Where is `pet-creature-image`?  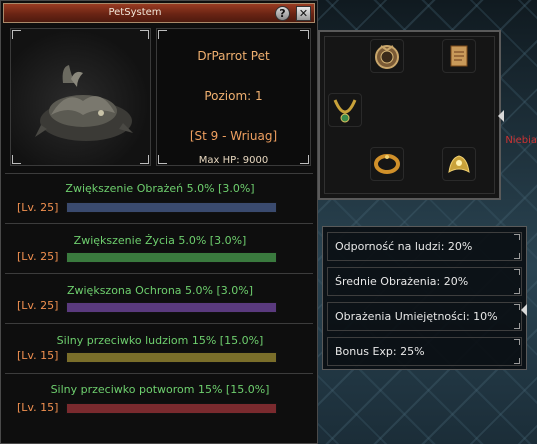
pet-creature-image is located at coordinates (84, 103).